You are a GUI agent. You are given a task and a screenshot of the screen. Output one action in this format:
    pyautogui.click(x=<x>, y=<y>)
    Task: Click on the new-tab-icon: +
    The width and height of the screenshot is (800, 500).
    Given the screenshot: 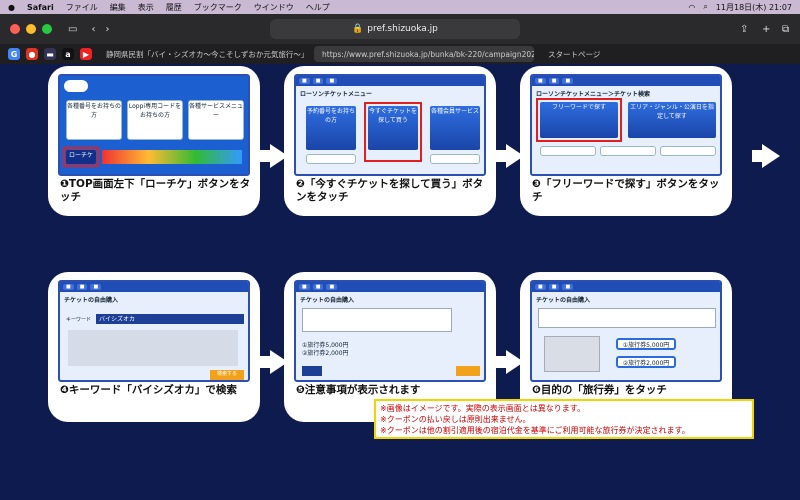 What is the action you would take?
    pyautogui.click(x=766, y=29)
    